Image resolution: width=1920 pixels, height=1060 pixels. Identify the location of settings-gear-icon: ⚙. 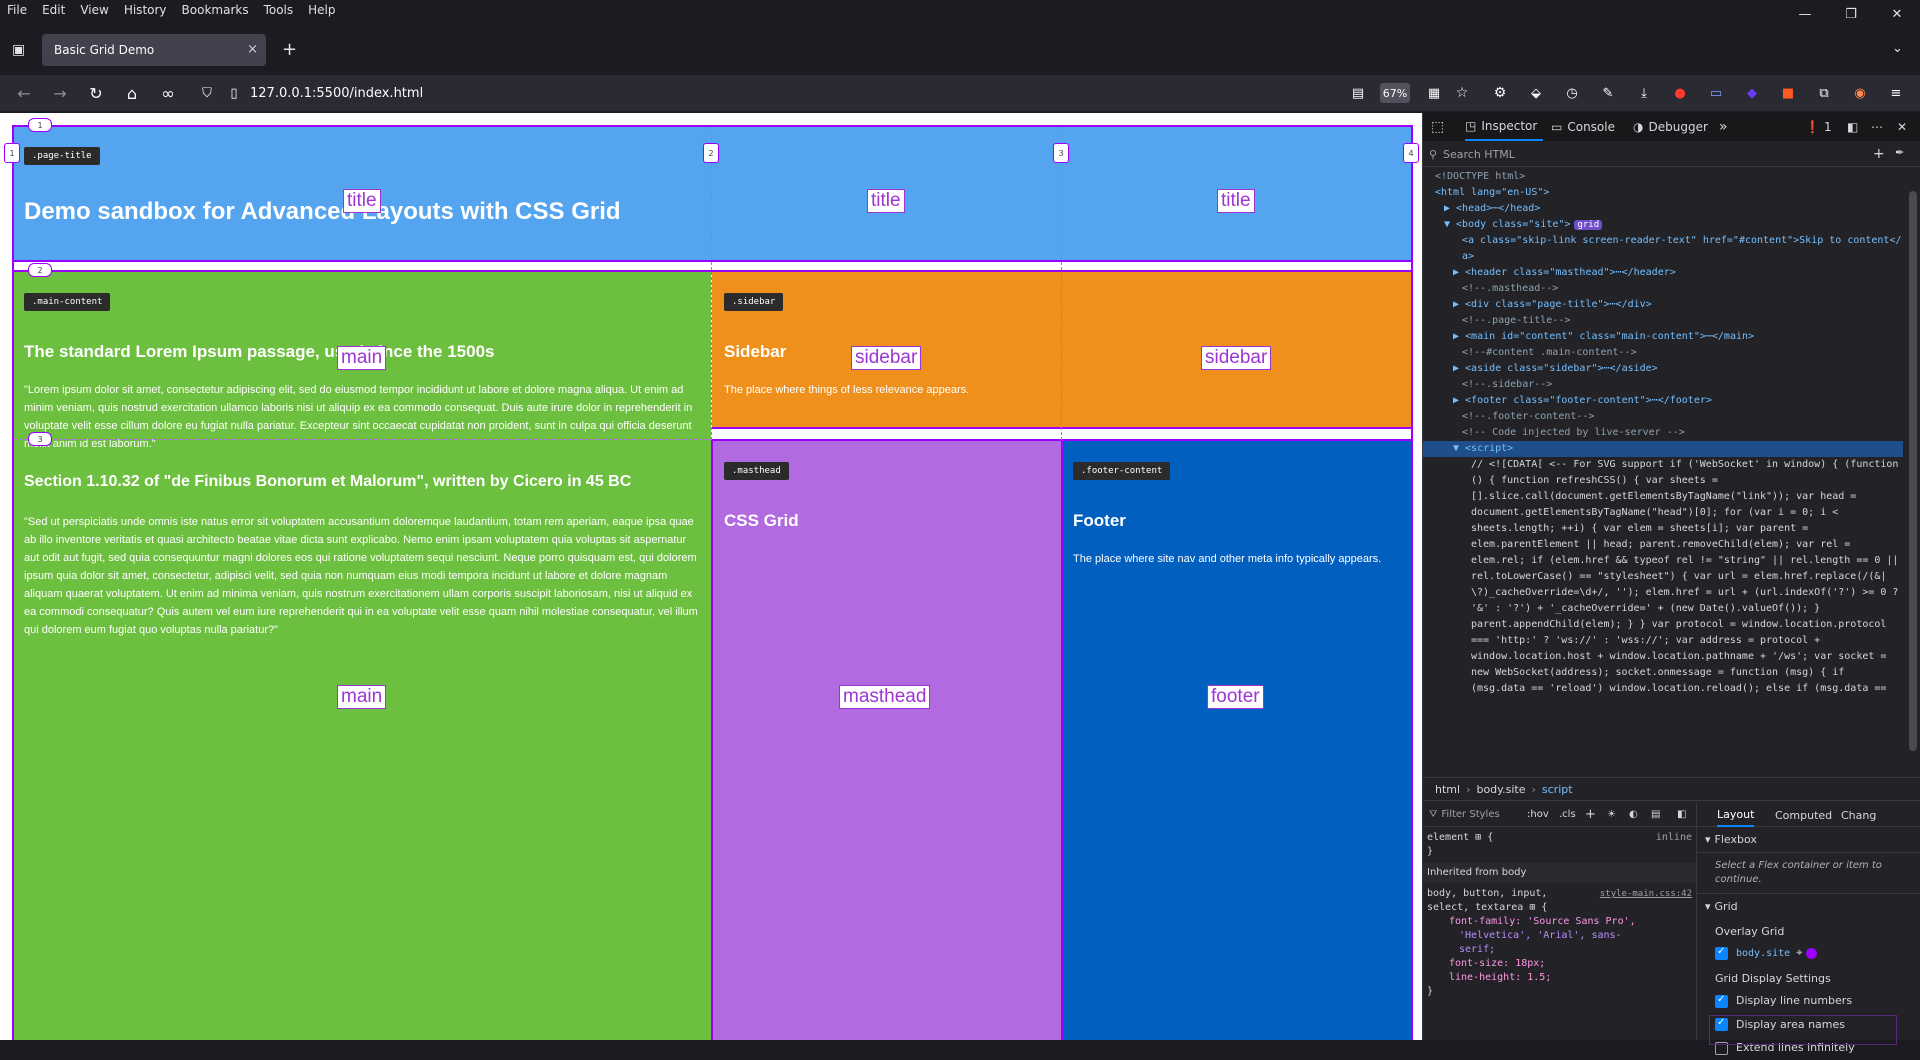
(1500, 93).